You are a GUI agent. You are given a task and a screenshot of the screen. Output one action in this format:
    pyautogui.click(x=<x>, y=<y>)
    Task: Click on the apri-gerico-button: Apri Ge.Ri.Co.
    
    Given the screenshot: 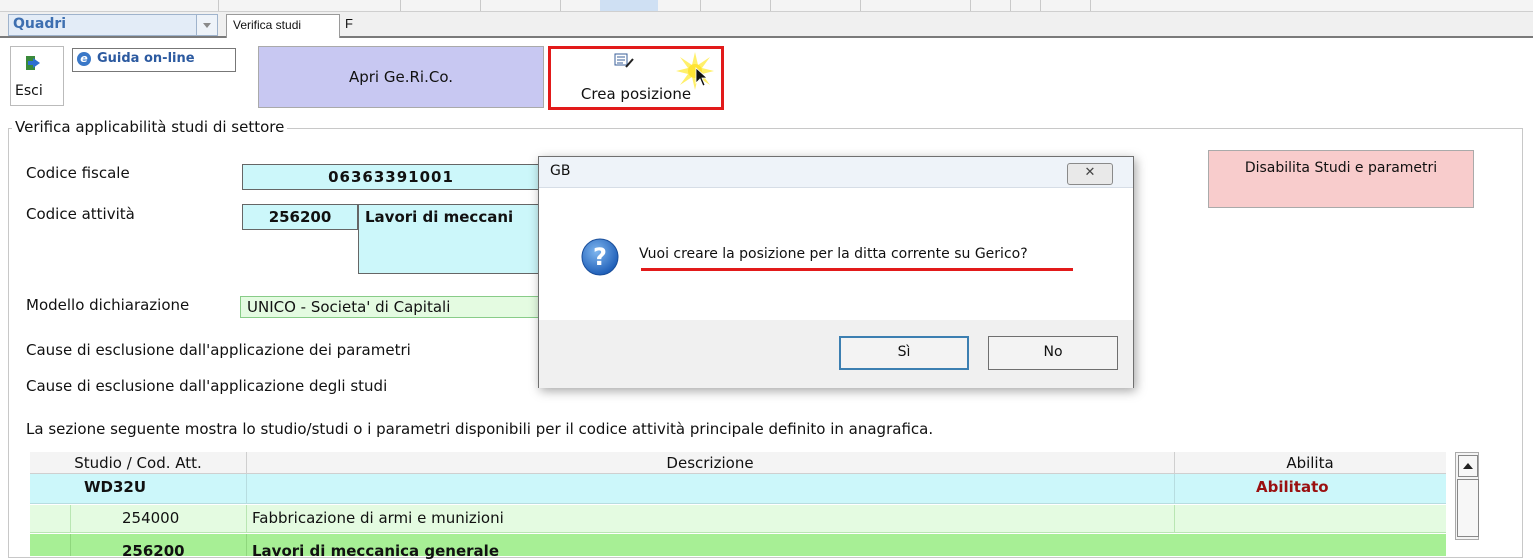 What is the action you would take?
    pyautogui.click(x=401, y=77)
    